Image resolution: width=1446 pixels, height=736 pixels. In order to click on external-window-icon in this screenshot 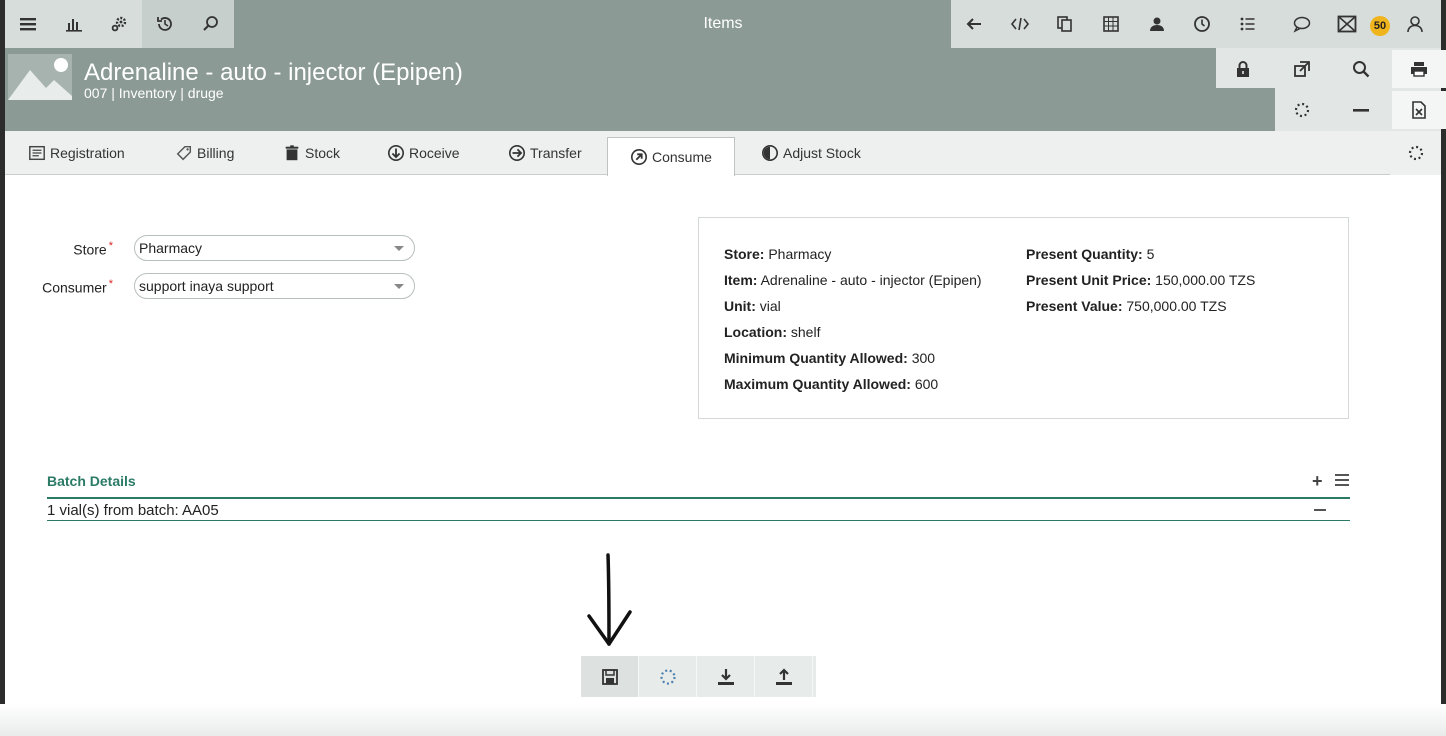, I will do `click(1302, 69)`.